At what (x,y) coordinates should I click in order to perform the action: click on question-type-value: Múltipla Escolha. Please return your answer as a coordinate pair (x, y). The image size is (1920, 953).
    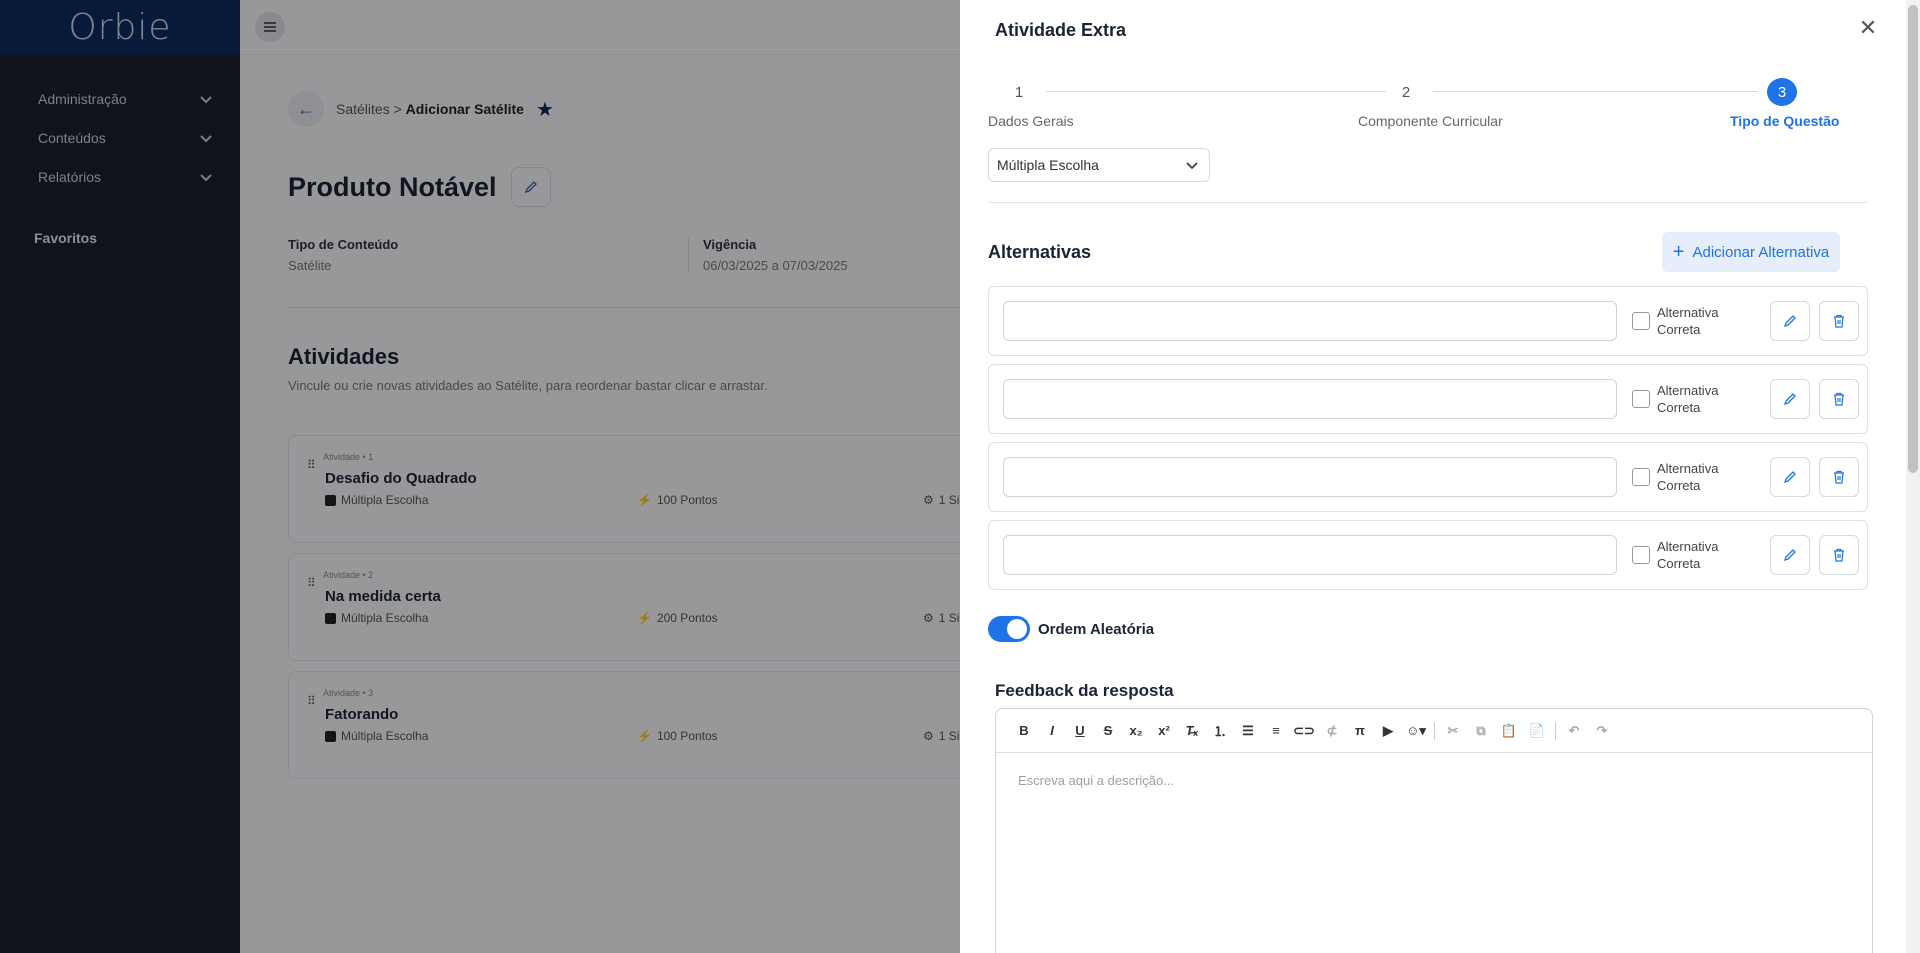
    Looking at the image, I should click on (1048, 165).